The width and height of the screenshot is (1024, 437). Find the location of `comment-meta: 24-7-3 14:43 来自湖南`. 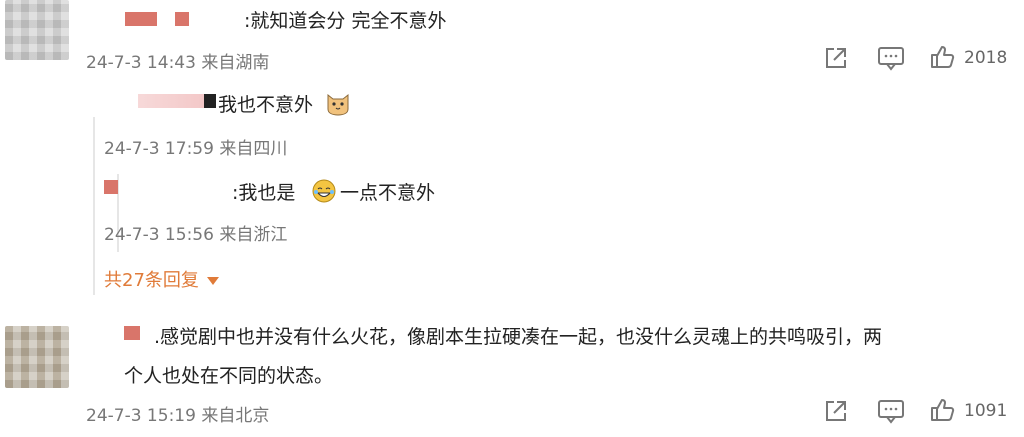

comment-meta: 24-7-3 14:43 来自湖南 is located at coordinates (177, 60).